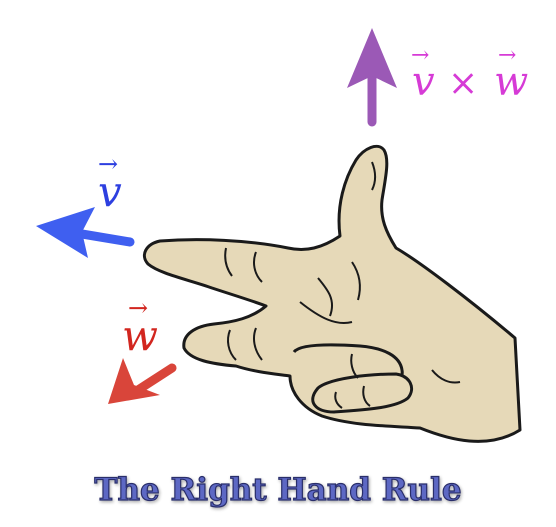 This screenshot has height=527, width=556. Describe the element at coordinates (277, 490) in the screenshot. I see `diagram-title: The Right Hand Rule` at that location.